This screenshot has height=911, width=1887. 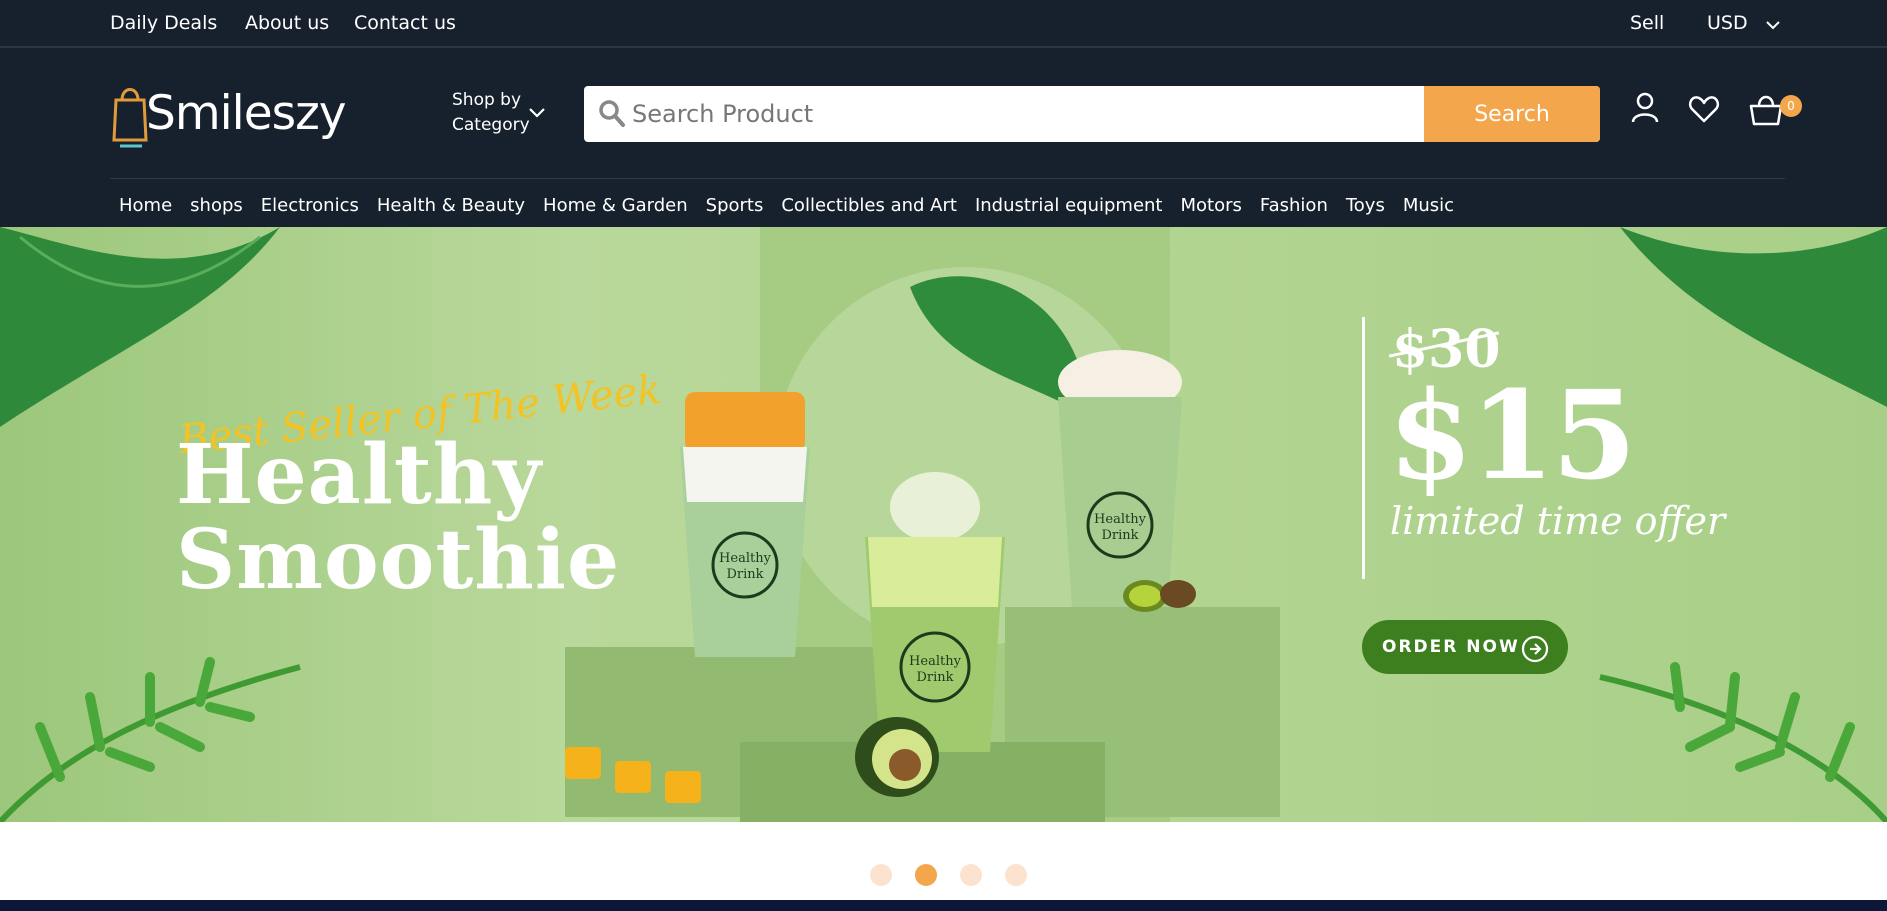 I want to click on price-divider, so click(x=1363, y=448).